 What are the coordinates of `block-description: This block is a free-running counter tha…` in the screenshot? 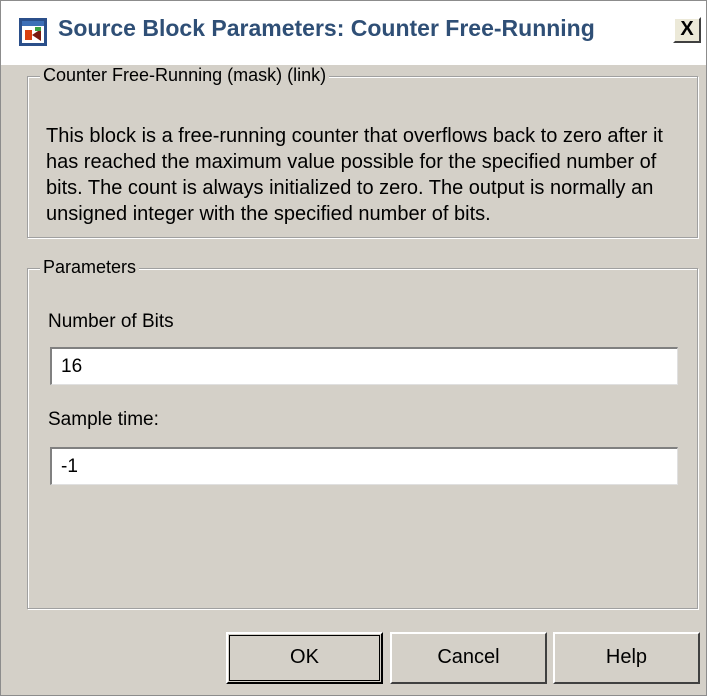 It's located at (354, 175).